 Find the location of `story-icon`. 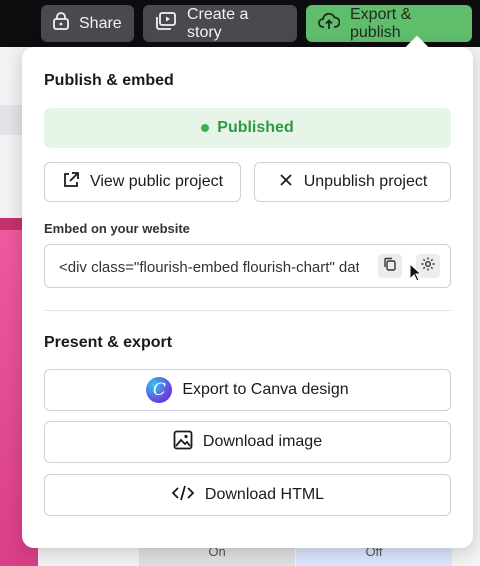

story-icon is located at coordinates (166, 23).